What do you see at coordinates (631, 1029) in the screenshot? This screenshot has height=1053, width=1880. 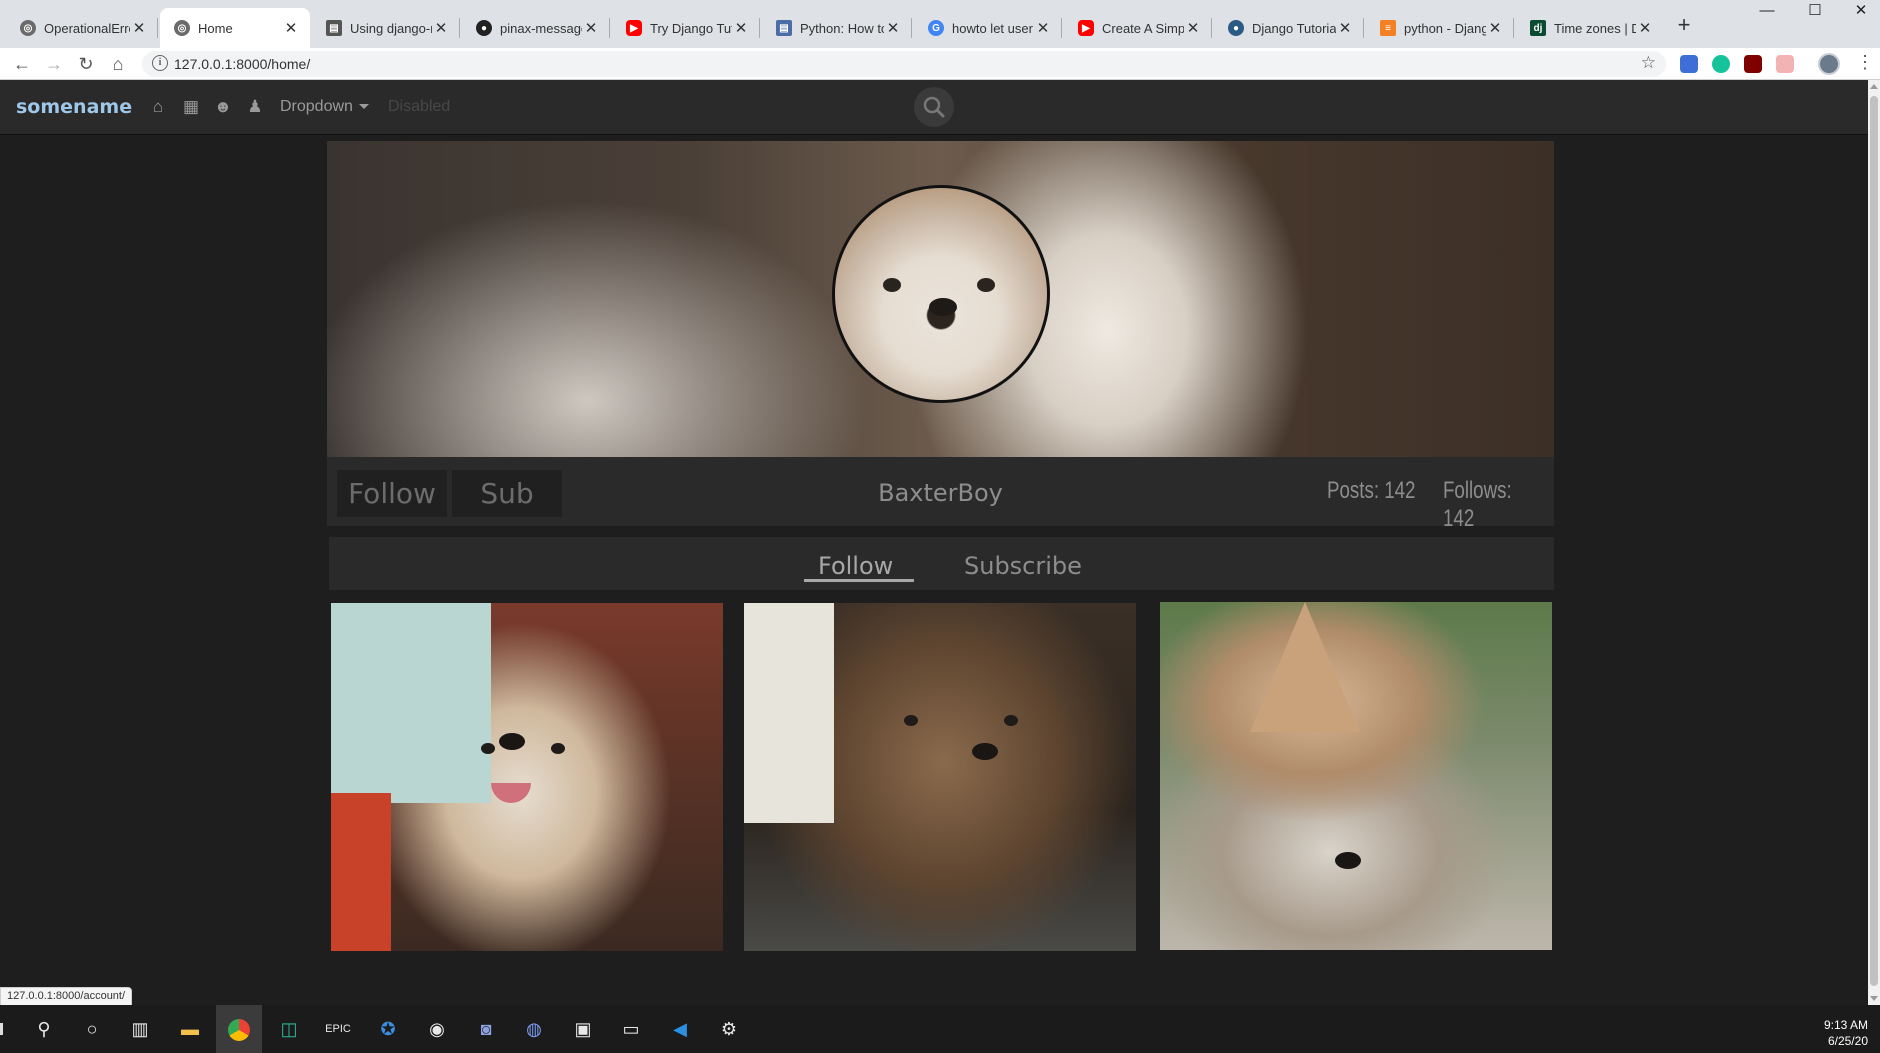 I see `terminal-icon: ▭` at bounding box center [631, 1029].